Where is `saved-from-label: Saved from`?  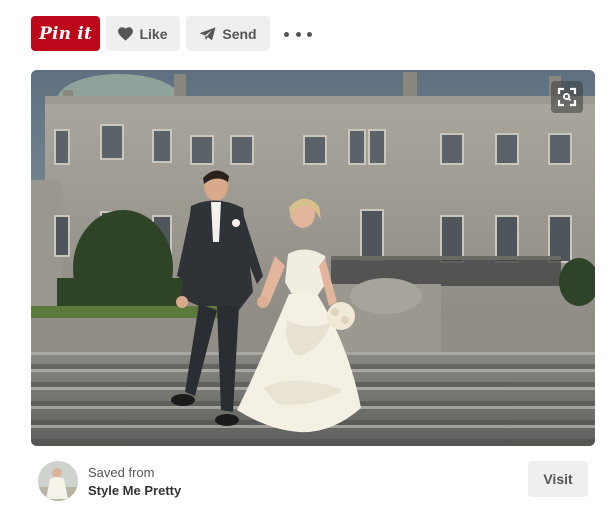
saved-from-label: Saved from is located at coordinates (121, 472).